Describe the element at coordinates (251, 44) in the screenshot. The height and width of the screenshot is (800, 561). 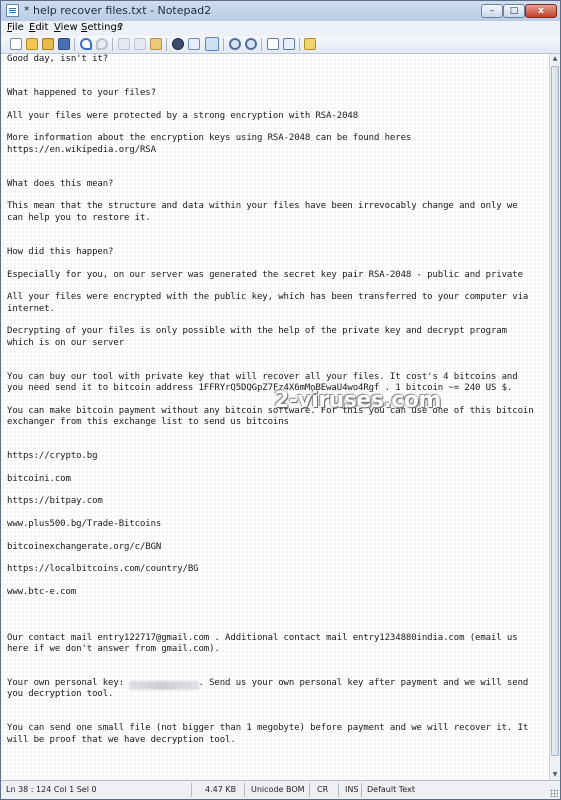
I see `zoom-out-icon` at that location.